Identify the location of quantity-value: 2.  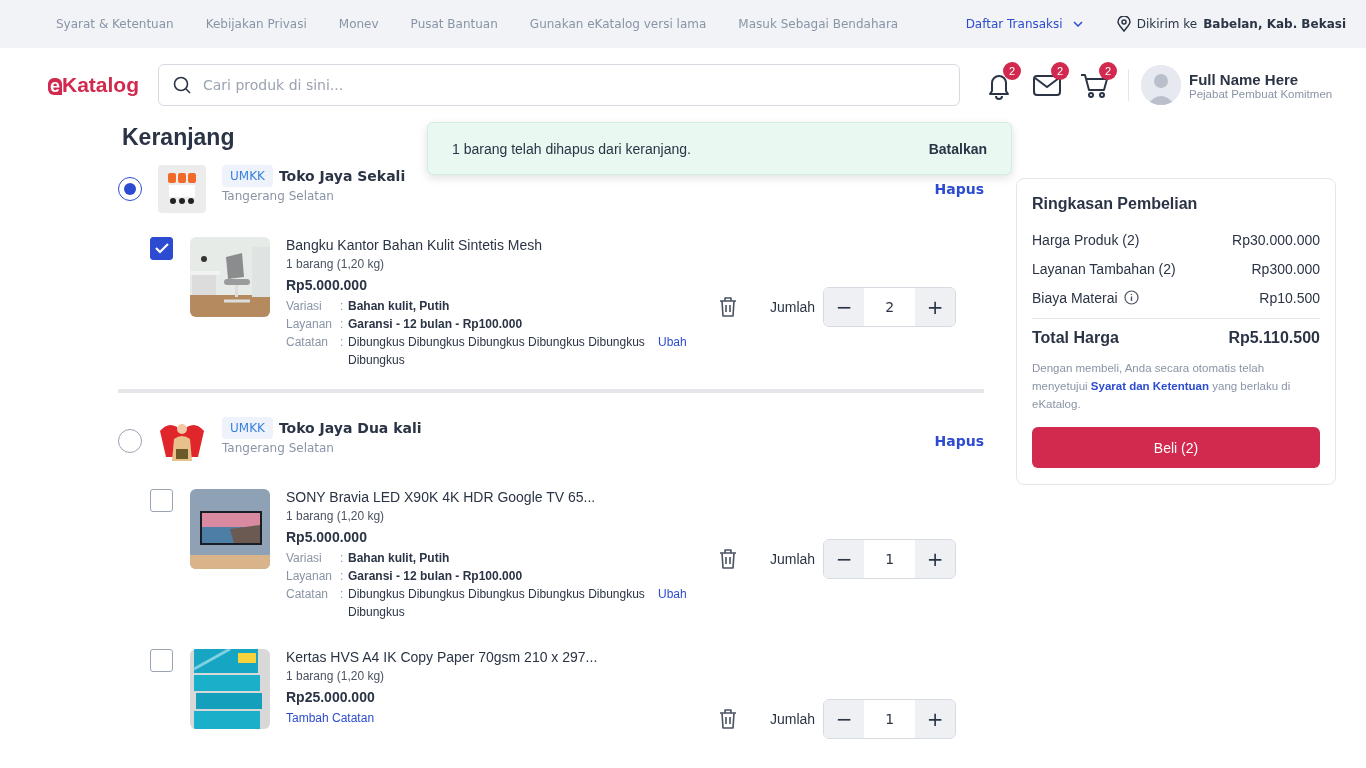
(890, 307).